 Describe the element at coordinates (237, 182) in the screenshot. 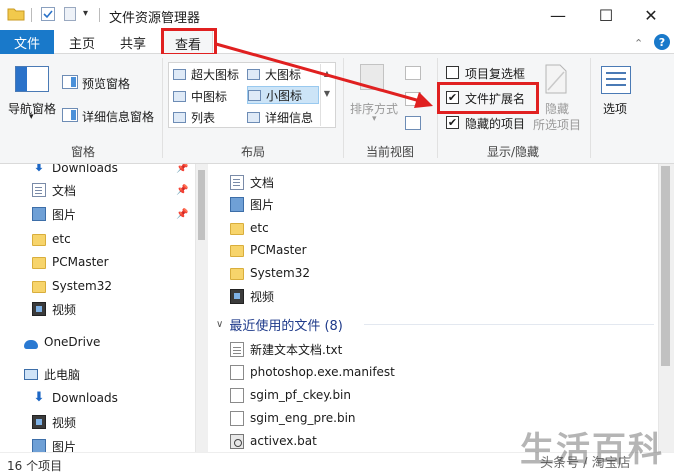

I see `document-icon` at that location.